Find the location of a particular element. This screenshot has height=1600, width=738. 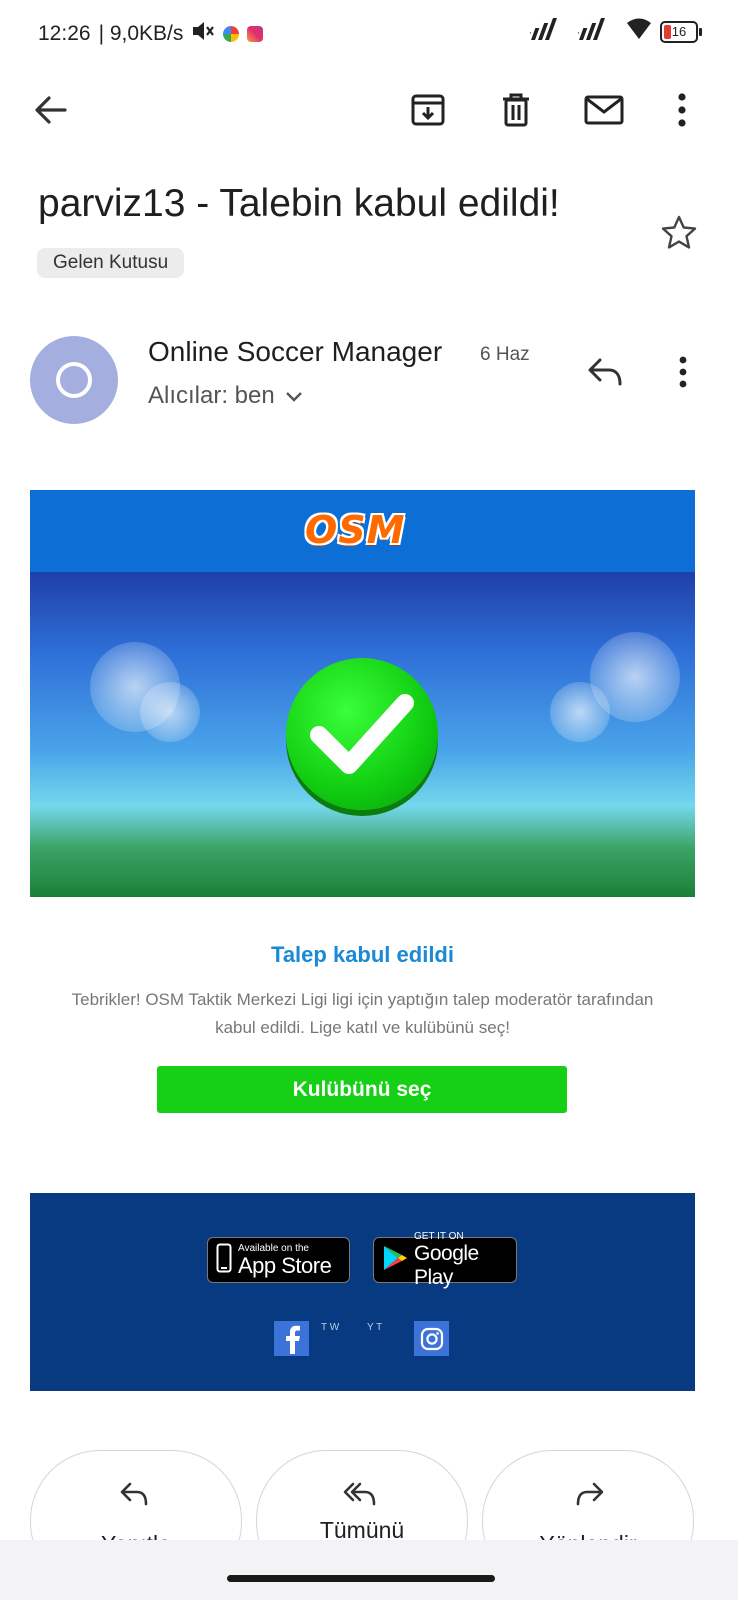

chevron-down-icon is located at coordinates (294, 396).